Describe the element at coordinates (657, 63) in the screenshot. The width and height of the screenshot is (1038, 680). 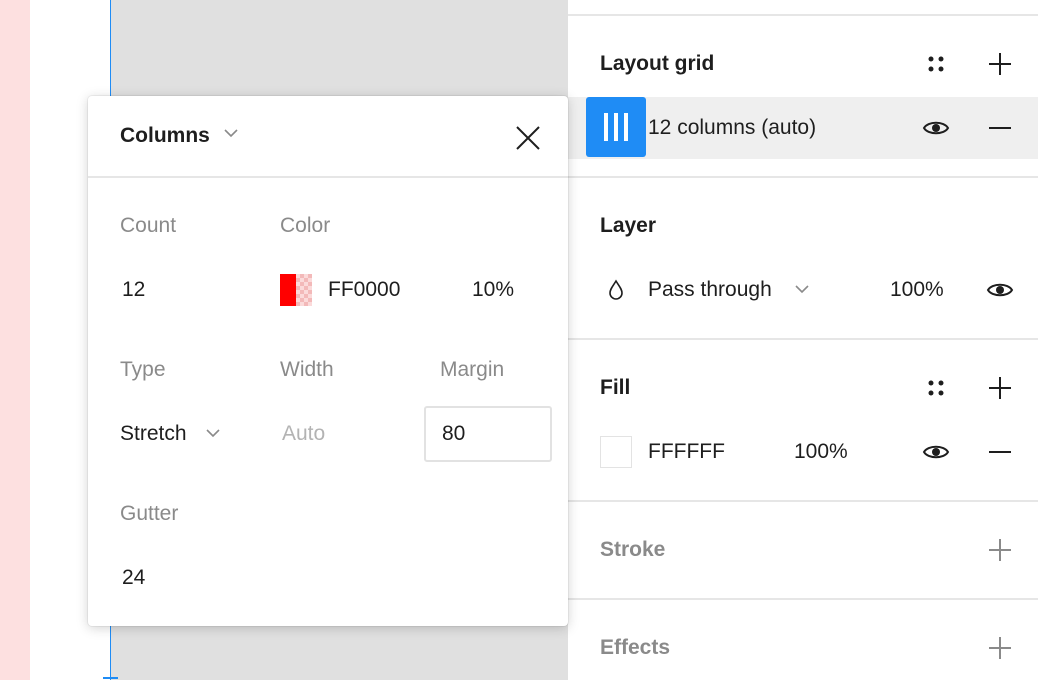
I see `layout-grid-title: Layout grid` at that location.